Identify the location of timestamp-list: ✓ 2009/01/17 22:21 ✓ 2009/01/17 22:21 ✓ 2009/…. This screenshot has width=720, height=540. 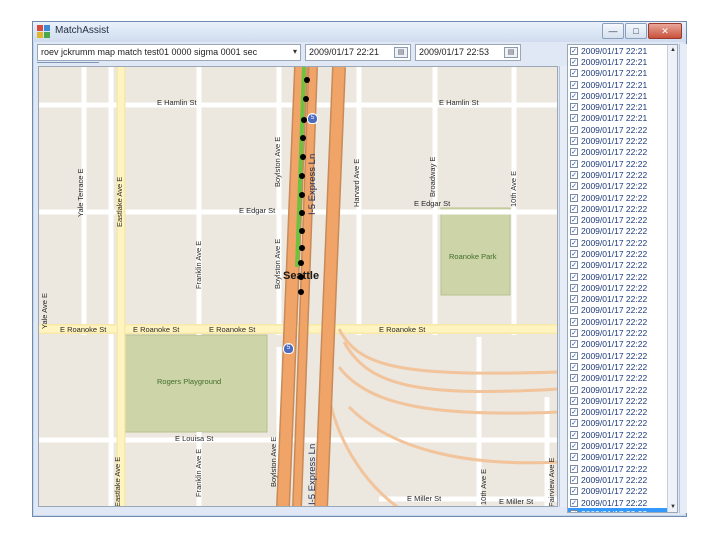
(622, 278).